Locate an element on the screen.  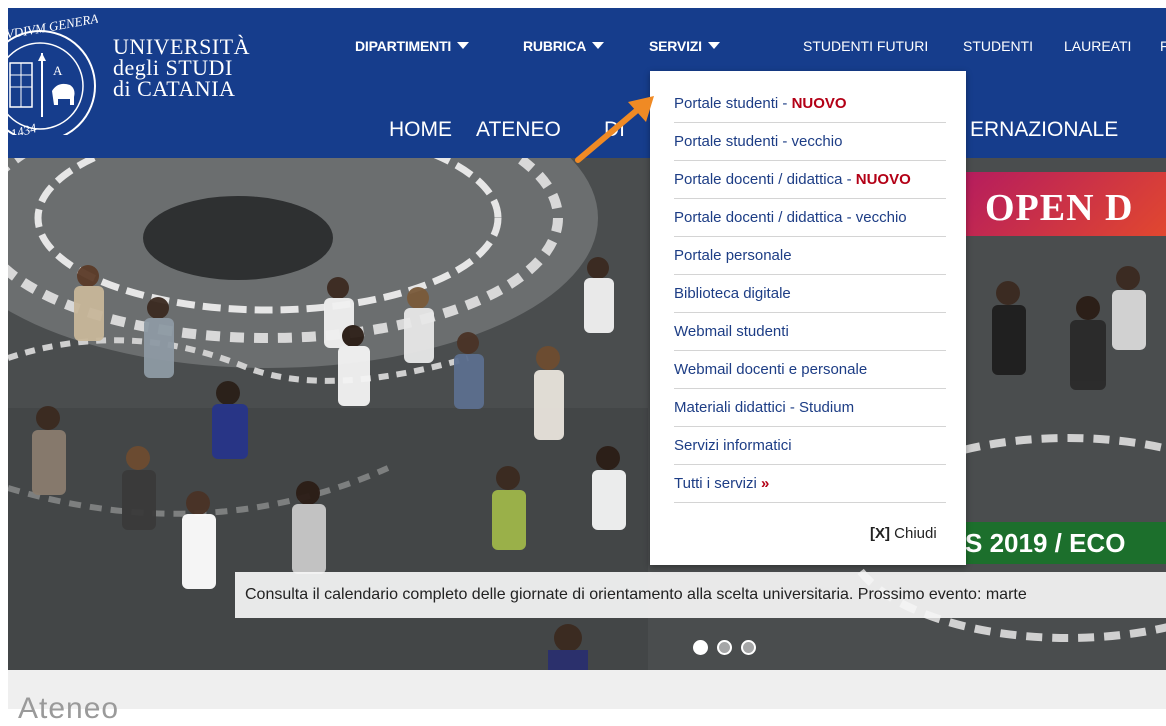
university-name-line-3: di CATANIA is located at coordinates (174, 88).